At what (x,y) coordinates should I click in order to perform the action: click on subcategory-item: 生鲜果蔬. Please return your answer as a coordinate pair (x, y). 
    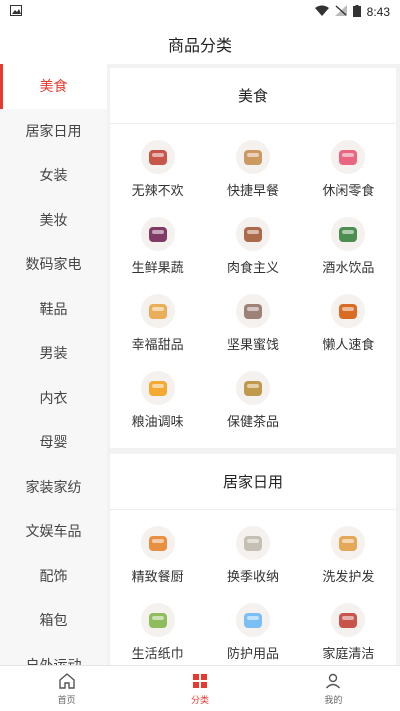
    Looking at the image, I should click on (157, 249).